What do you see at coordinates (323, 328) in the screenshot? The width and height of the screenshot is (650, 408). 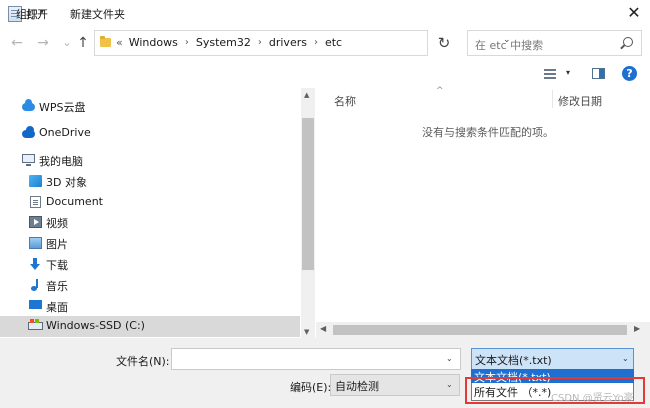 I see `scroll-left-icon: ◀` at bounding box center [323, 328].